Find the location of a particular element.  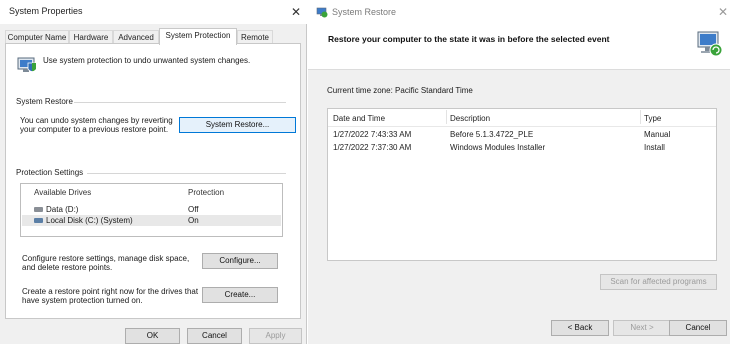

row-date: 1/27/2022 7:43:33 AM is located at coordinates (372, 134).